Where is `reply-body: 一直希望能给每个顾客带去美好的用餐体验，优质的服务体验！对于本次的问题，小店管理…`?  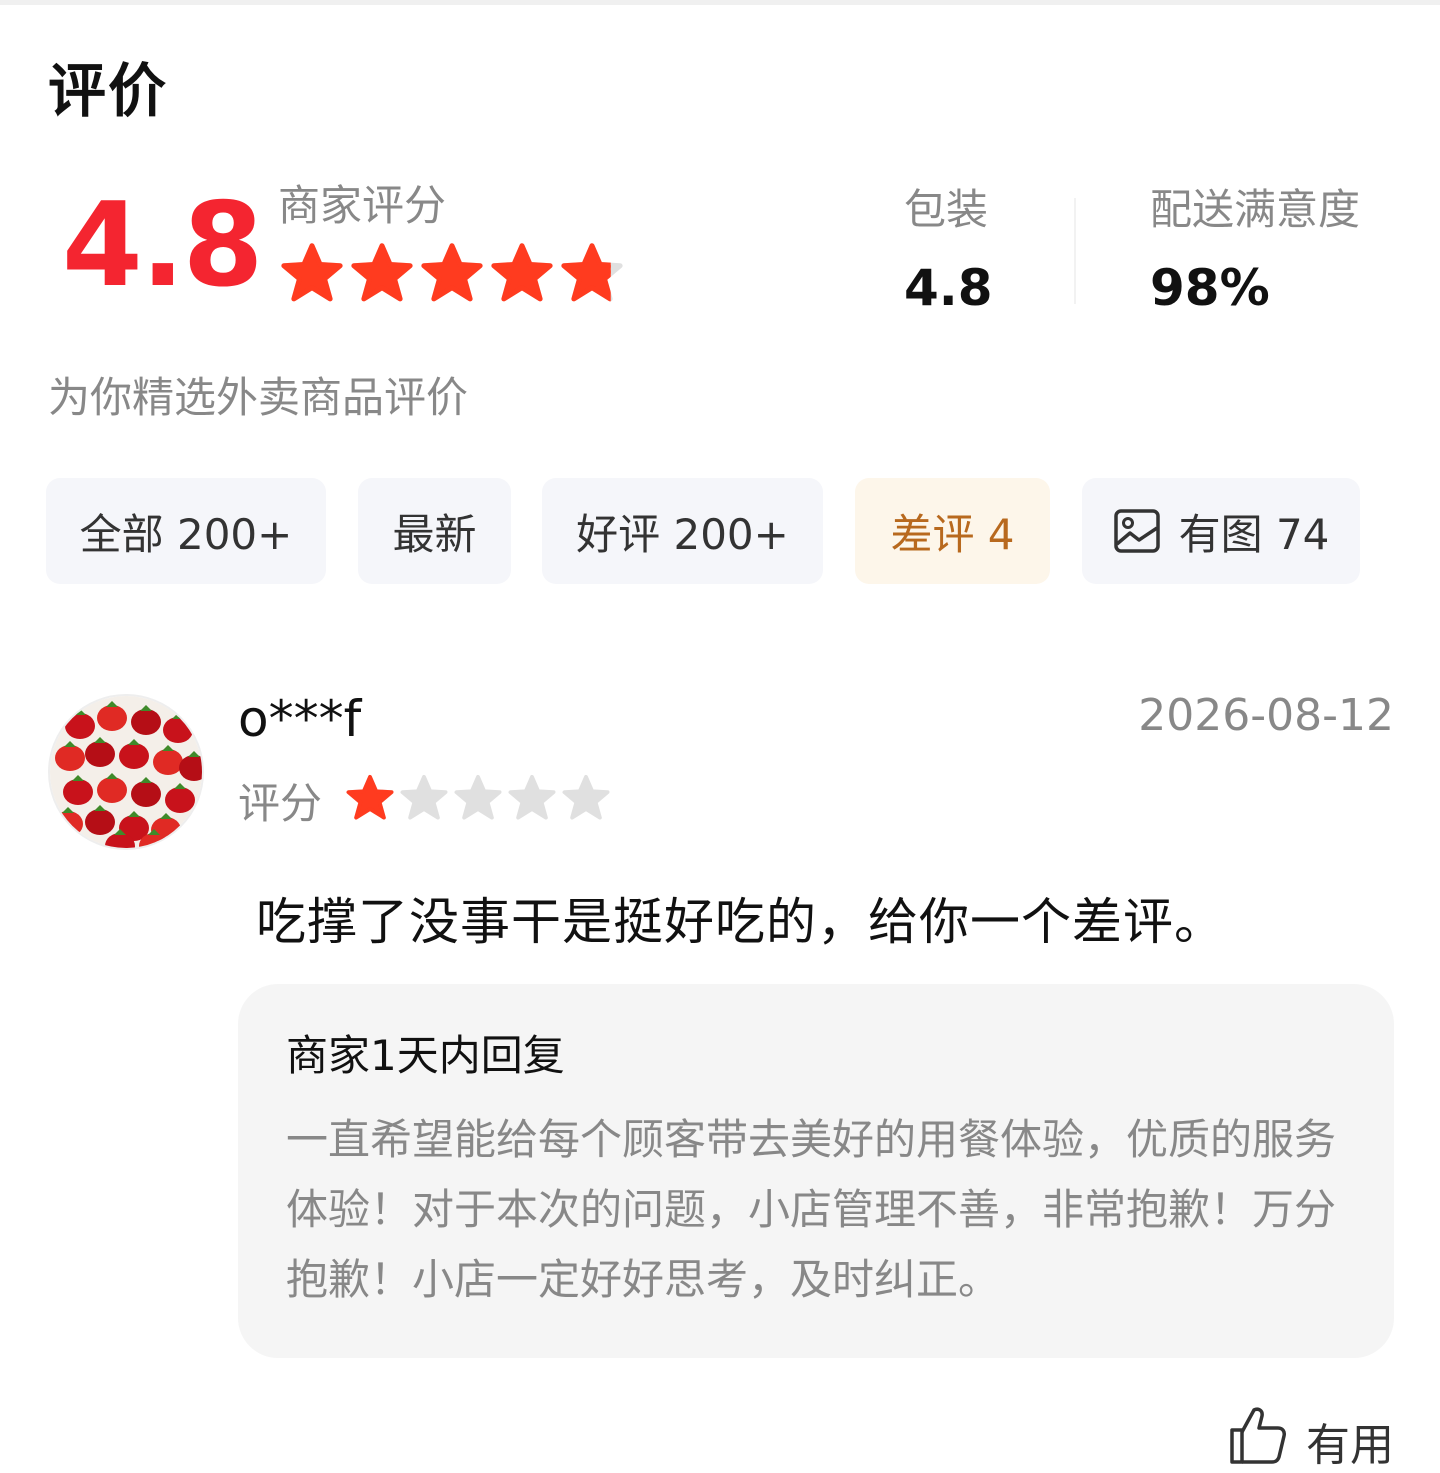 reply-body: 一直希望能给每个顾客带去美好的用餐体验，优质的服务体验！对于本次的问题，小店管理… is located at coordinates (811, 1209).